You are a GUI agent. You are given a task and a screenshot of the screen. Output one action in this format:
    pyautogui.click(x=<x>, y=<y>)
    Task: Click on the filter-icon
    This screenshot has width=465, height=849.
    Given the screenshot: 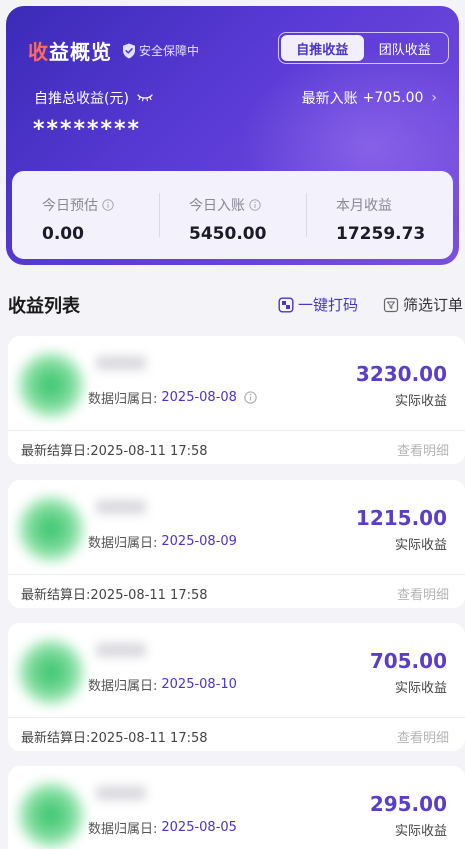 What is the action you would take?
    pyautogui.click(x=391, y=304)
    